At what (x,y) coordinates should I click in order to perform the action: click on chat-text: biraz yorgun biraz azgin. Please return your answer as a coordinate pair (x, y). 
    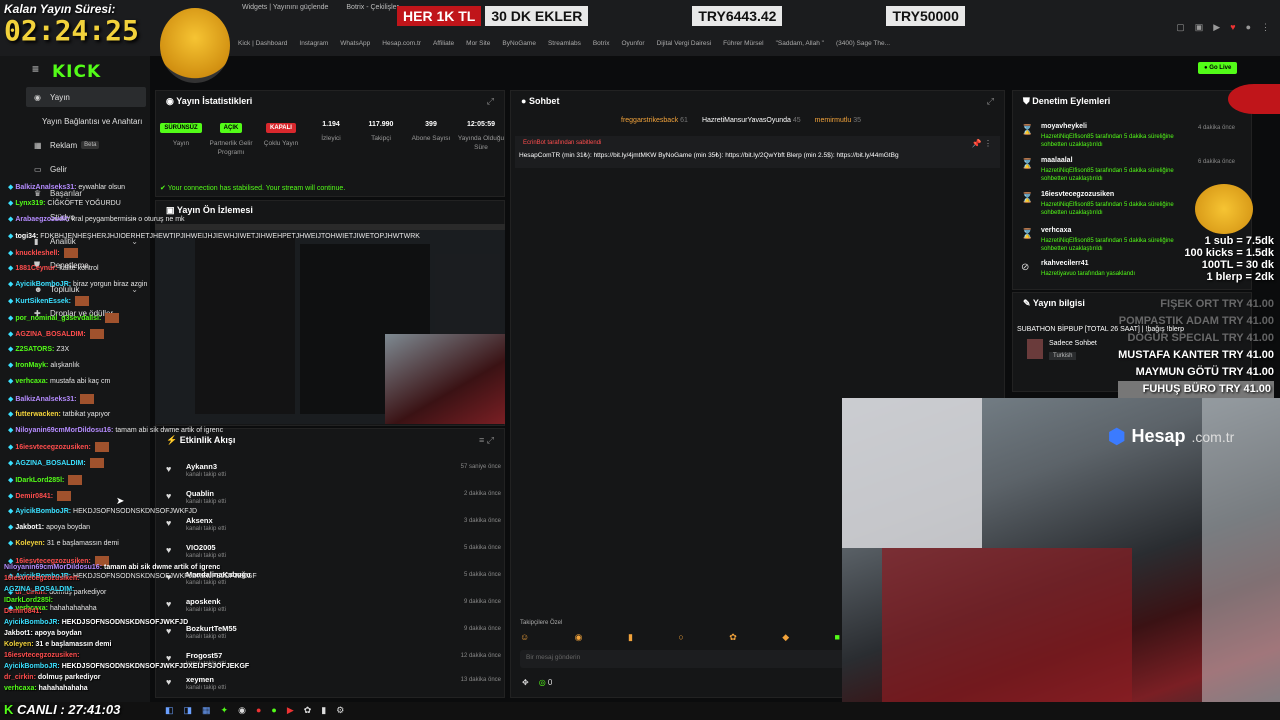
    Looking at the image, I should click on (110, 285).